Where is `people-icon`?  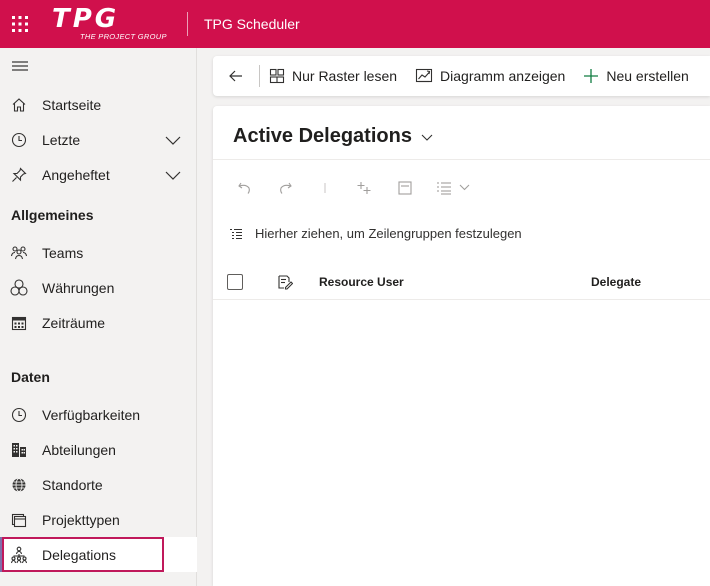 people-icon is located at coordinates (19, 253).